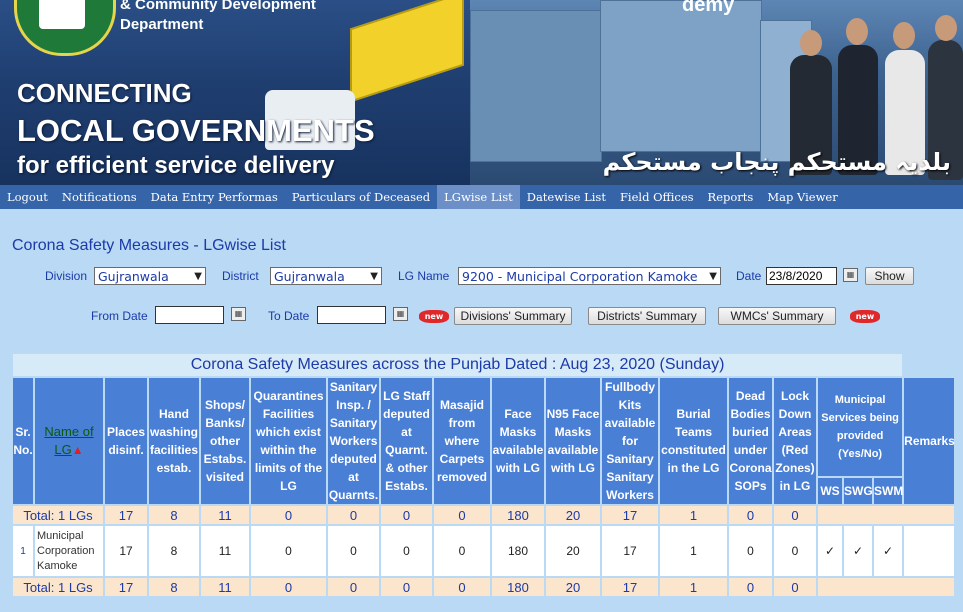 The image size is (963, 612). What do you see at coordinates (361, 197) in the screenshot?
I see `nav-particulars-of-deceased: Particulars of Deceased` at bounding box center [361, 197].